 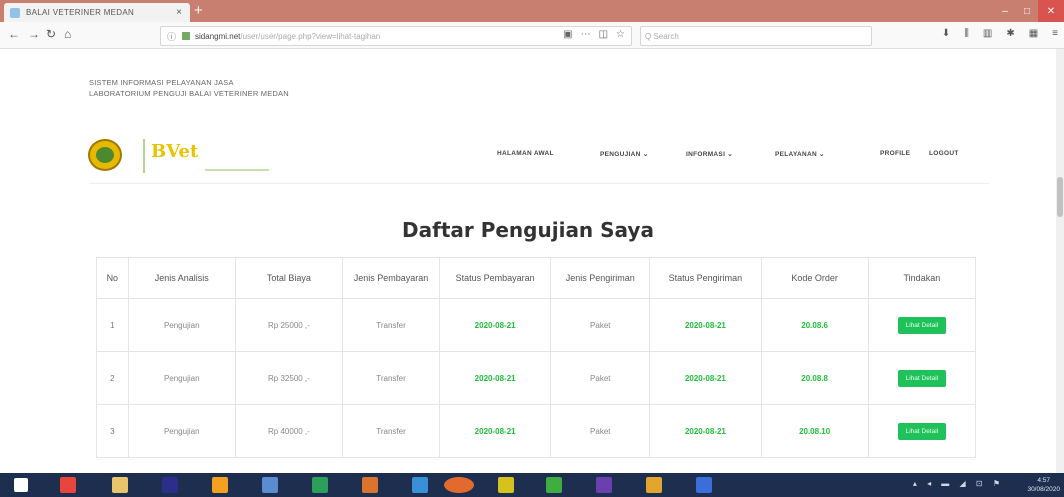 I want to click on cell-cost: Rp 40000 ,-, so click(x=289, y=431).